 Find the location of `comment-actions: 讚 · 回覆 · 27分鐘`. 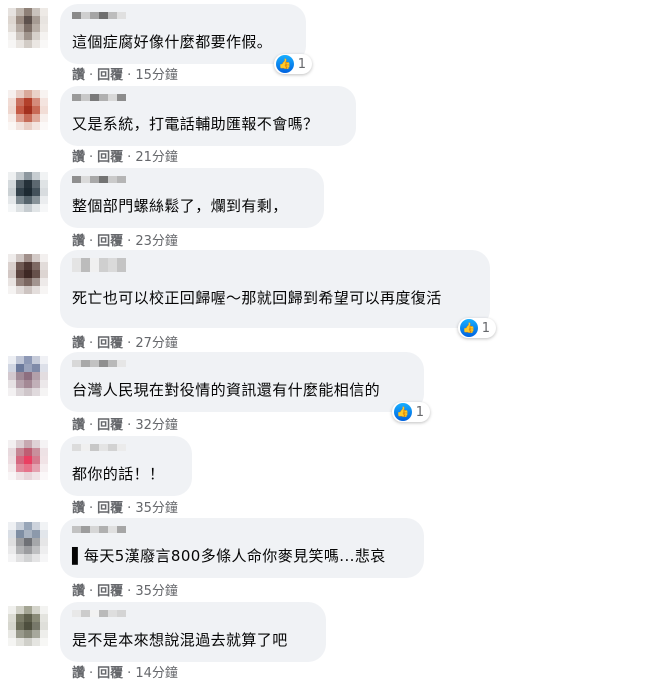

comment-actions: 讚 · 回覆 · 27分鐘 is located at coordinates (125, 341).